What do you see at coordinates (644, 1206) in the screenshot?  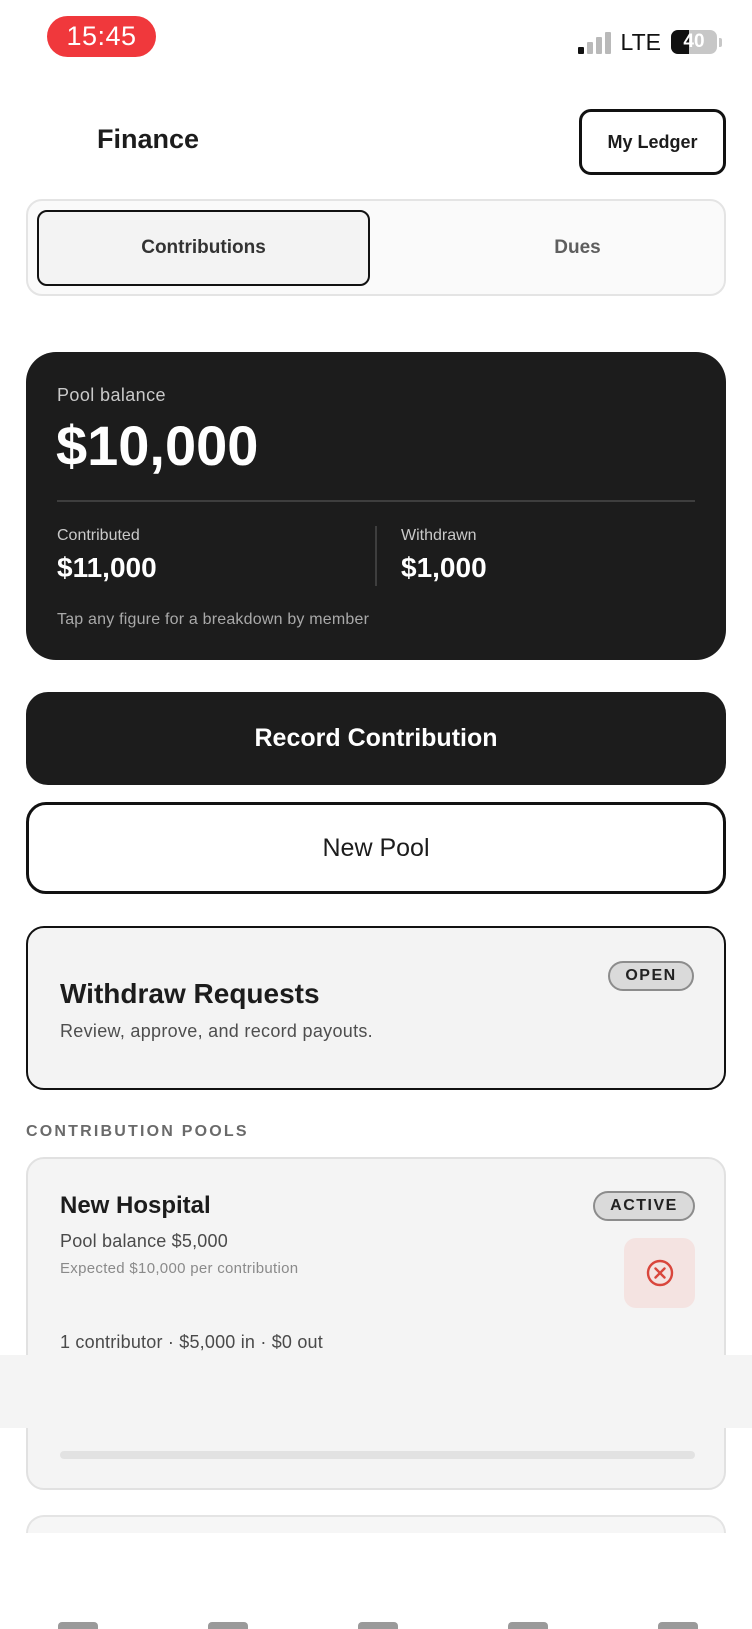 I see `pool-status-badge: ACTIVE` at bounding box center [644, 1206].